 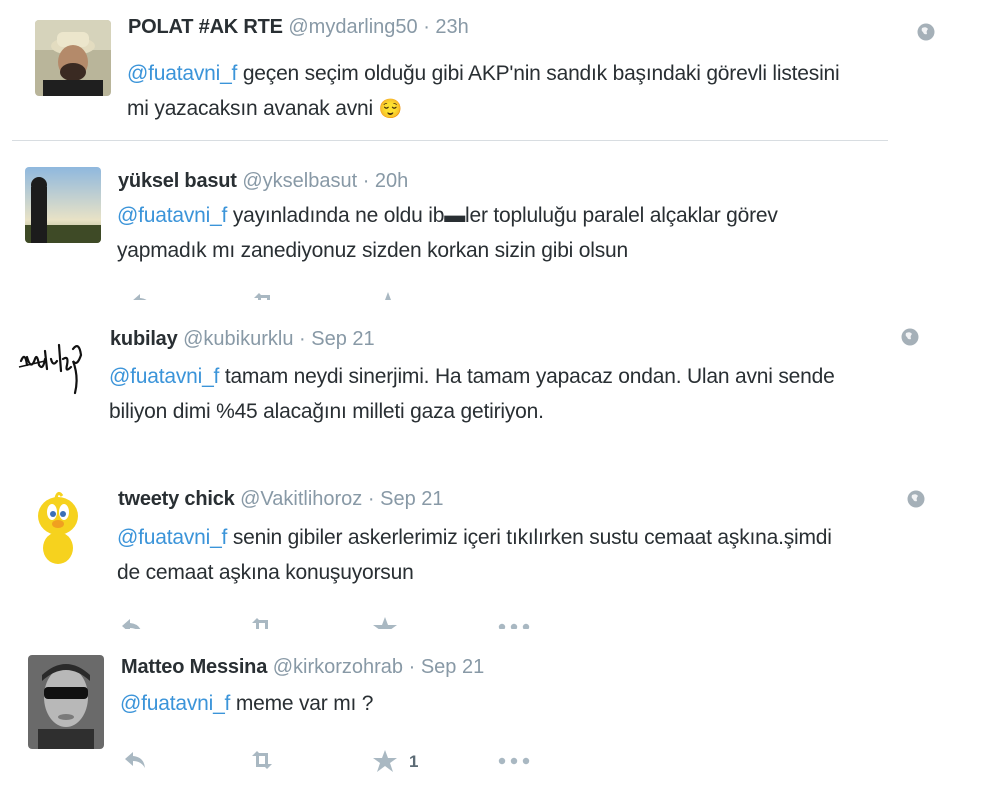 I want to click on user-handle: @kirkorzohrab, so click(x=338, y=667).